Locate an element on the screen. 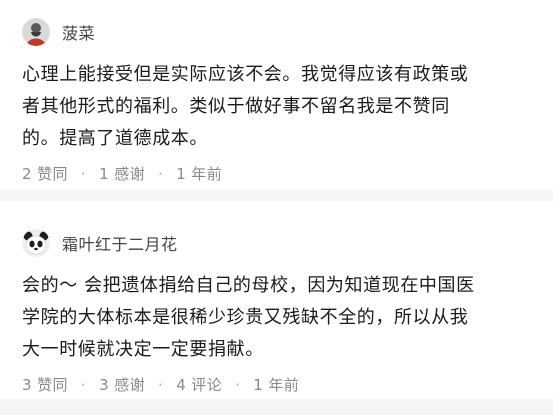  answer-meta: 2 赞同 · 1 感谢 · 1 年前 is located at coordinates (281, 173).